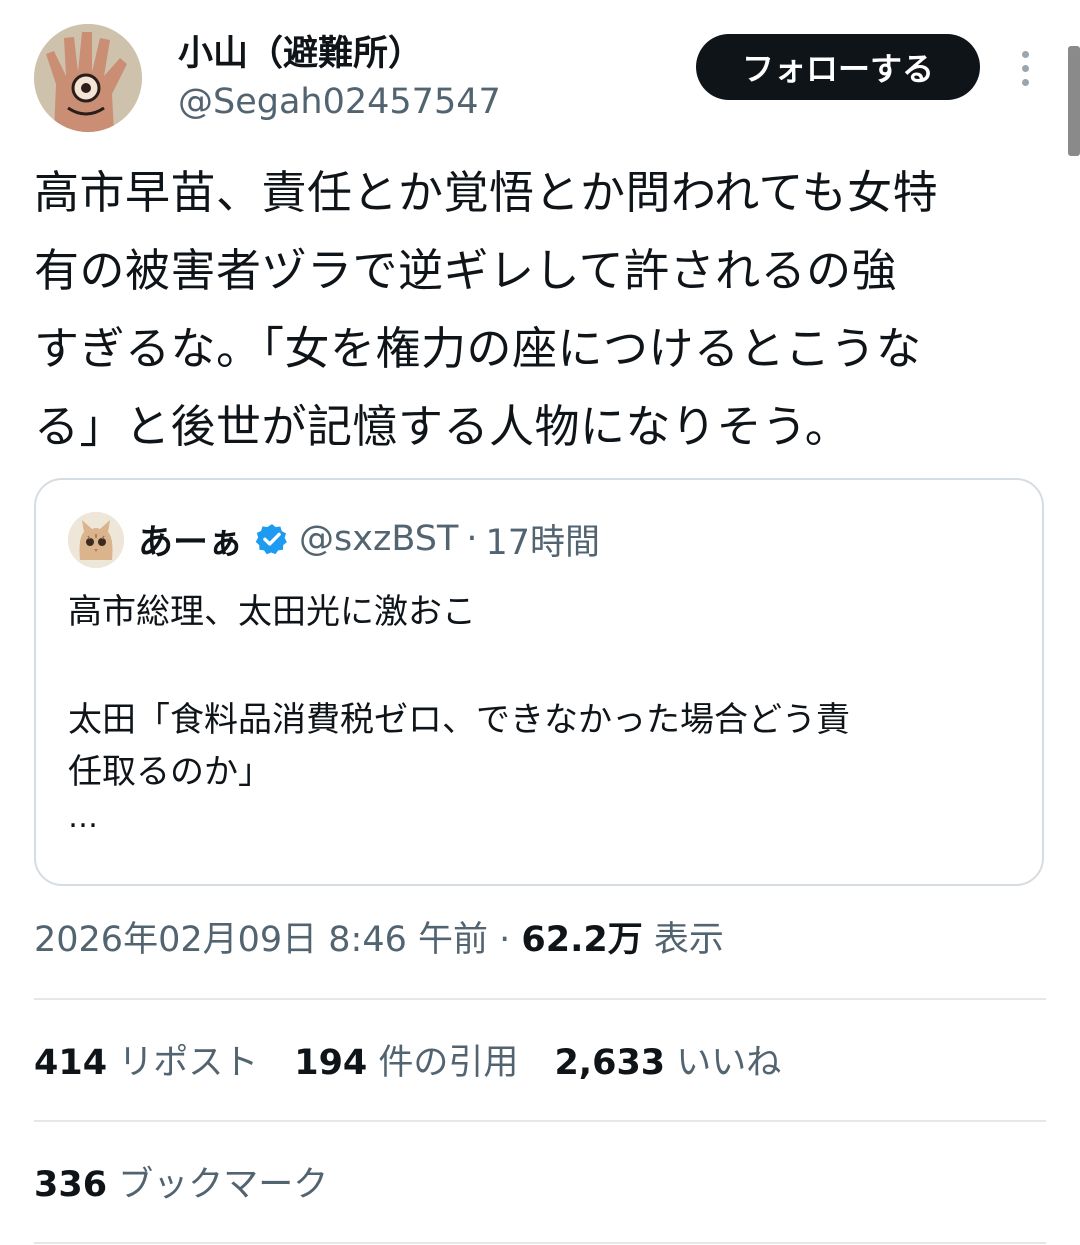  What do you see at coordinates (71, 1185) in the screenshot?
I see `bookmarks-count: 336` at bounding box center [71, 1185].